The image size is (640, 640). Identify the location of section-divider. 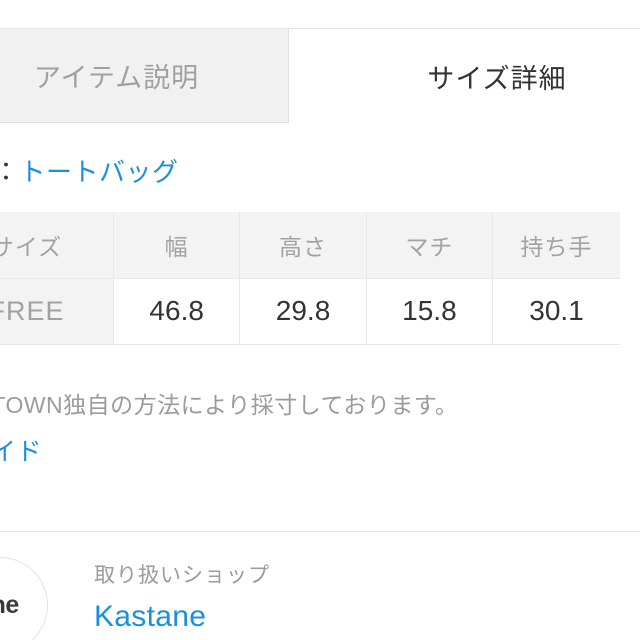
(320, 531).